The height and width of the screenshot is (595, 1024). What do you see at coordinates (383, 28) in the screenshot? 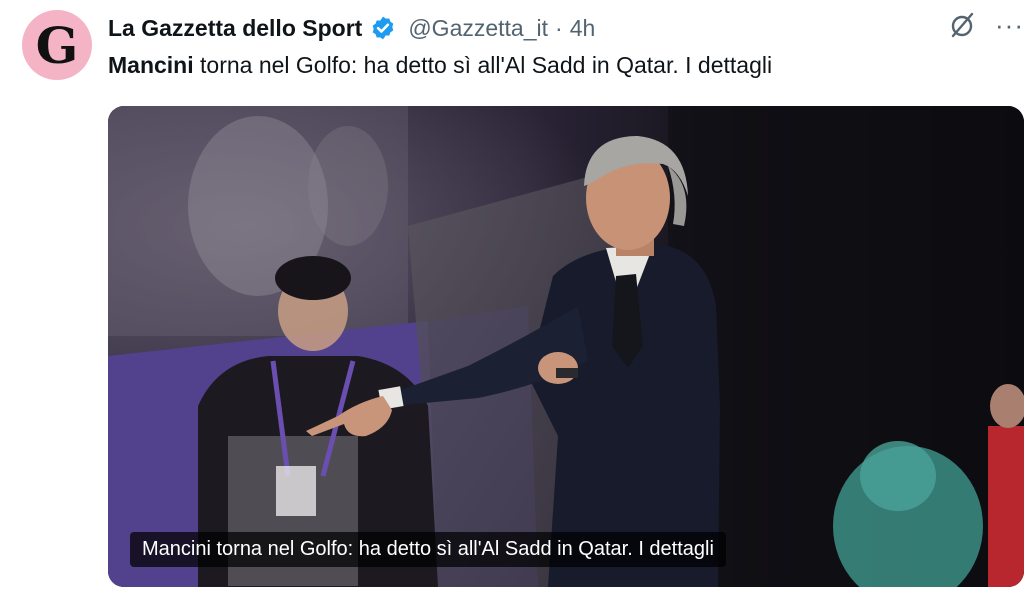
I see `verified-badge-icon` at bounding box center [383, 28].